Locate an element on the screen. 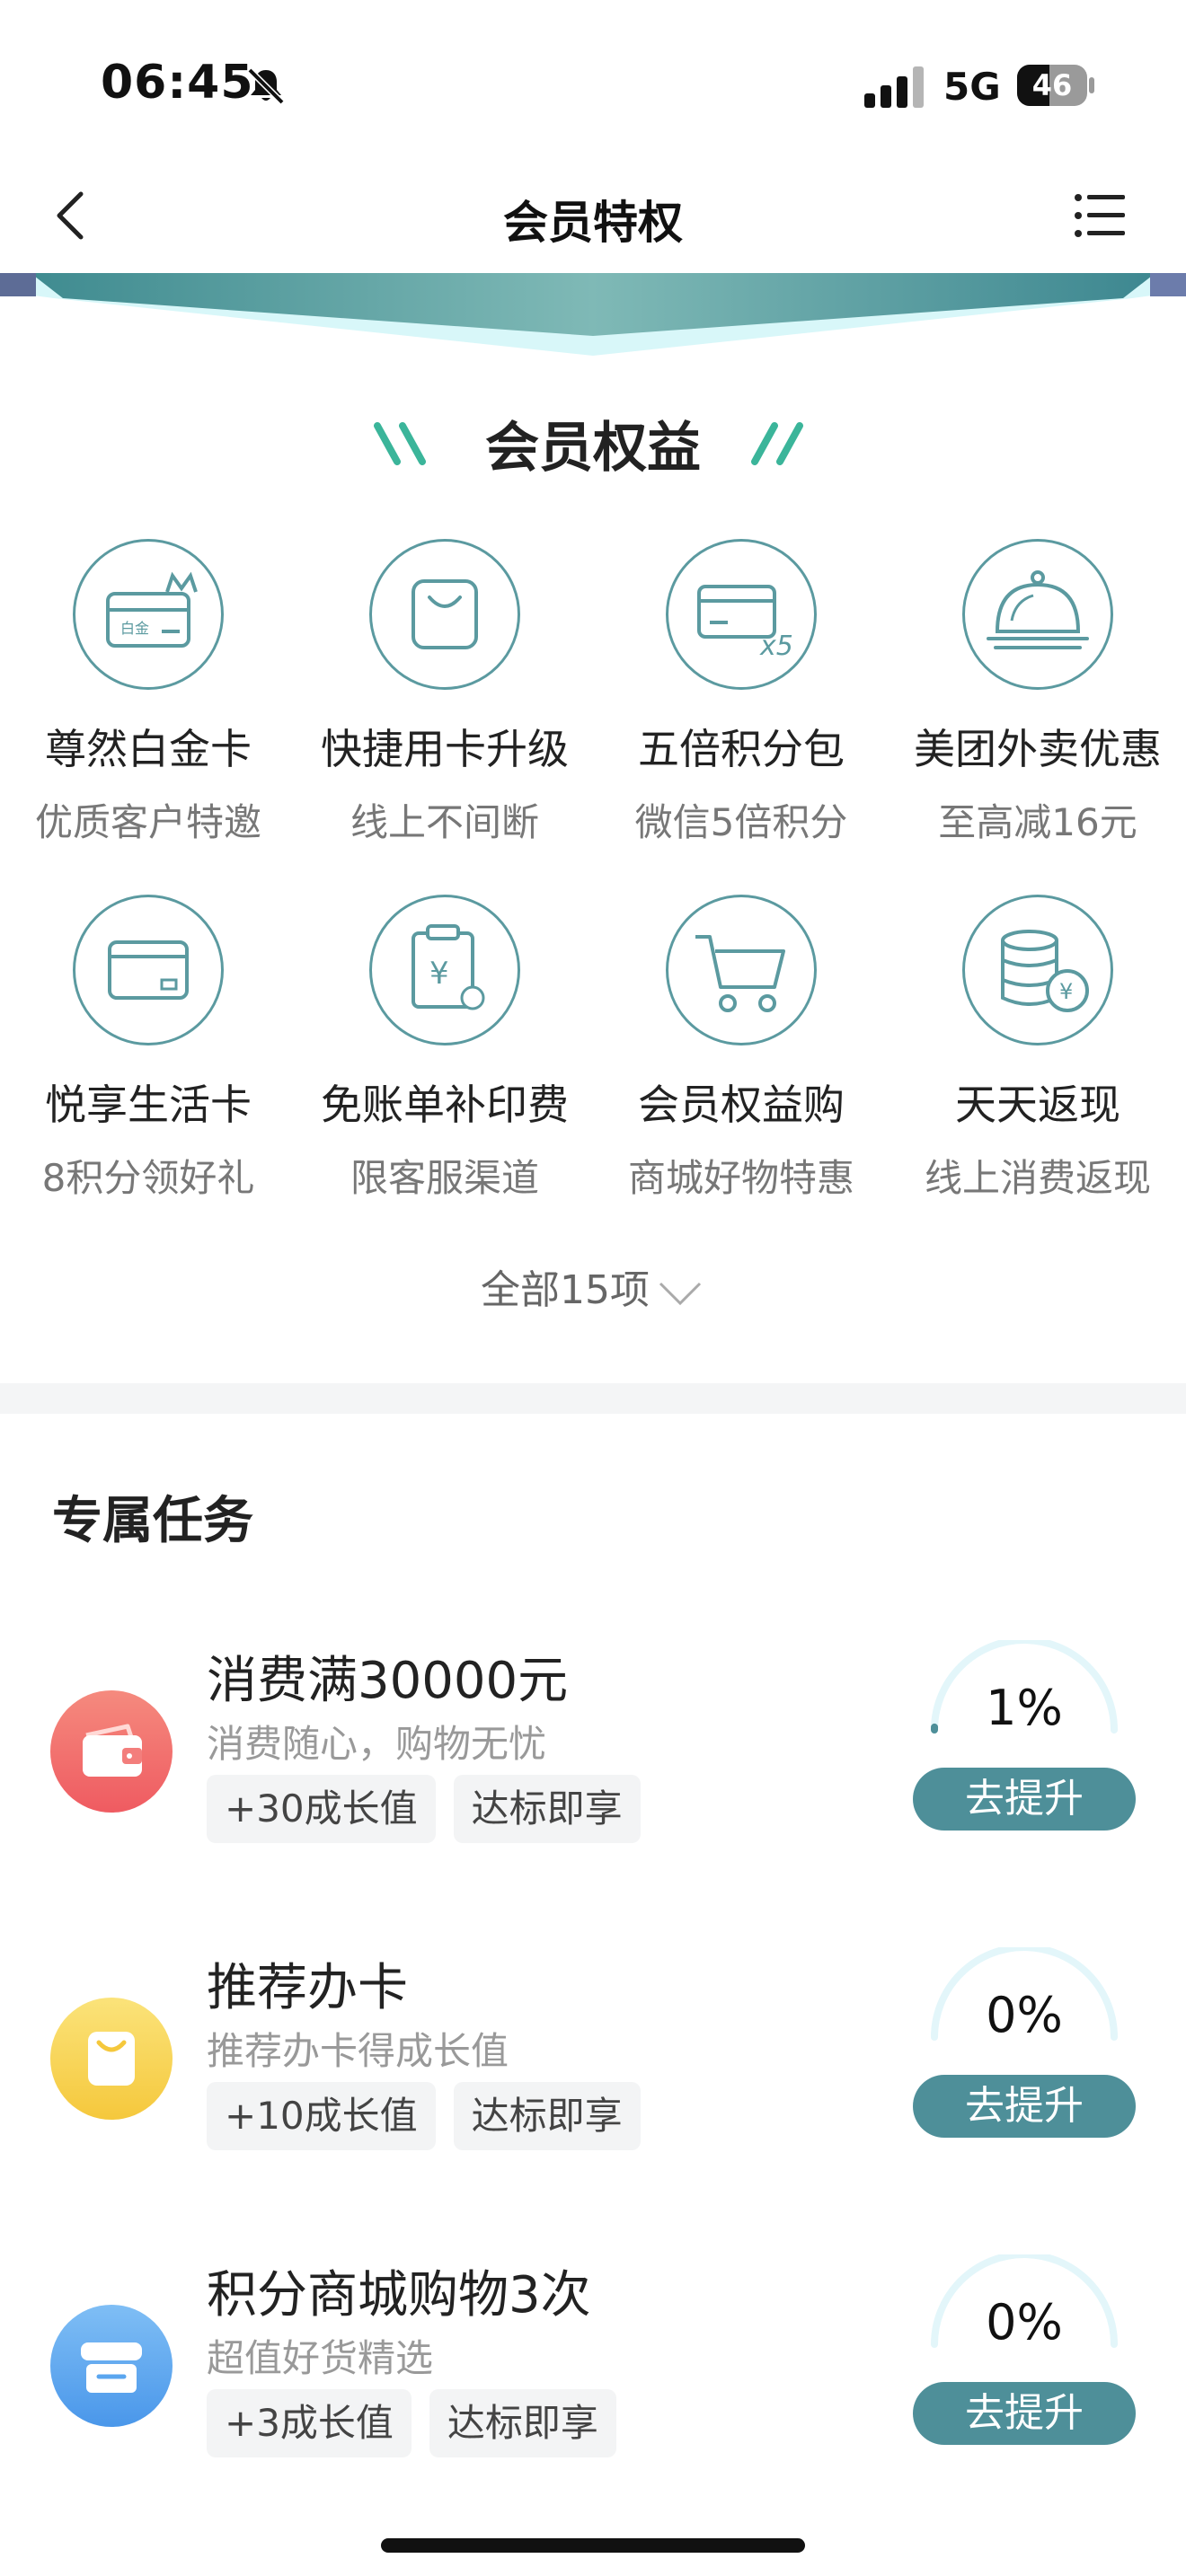 Image resolution: width=1186 pixels, height=2576 pixels. benefit-subtitle: 8积分领好礼 is located at coordinates (148, 1178).